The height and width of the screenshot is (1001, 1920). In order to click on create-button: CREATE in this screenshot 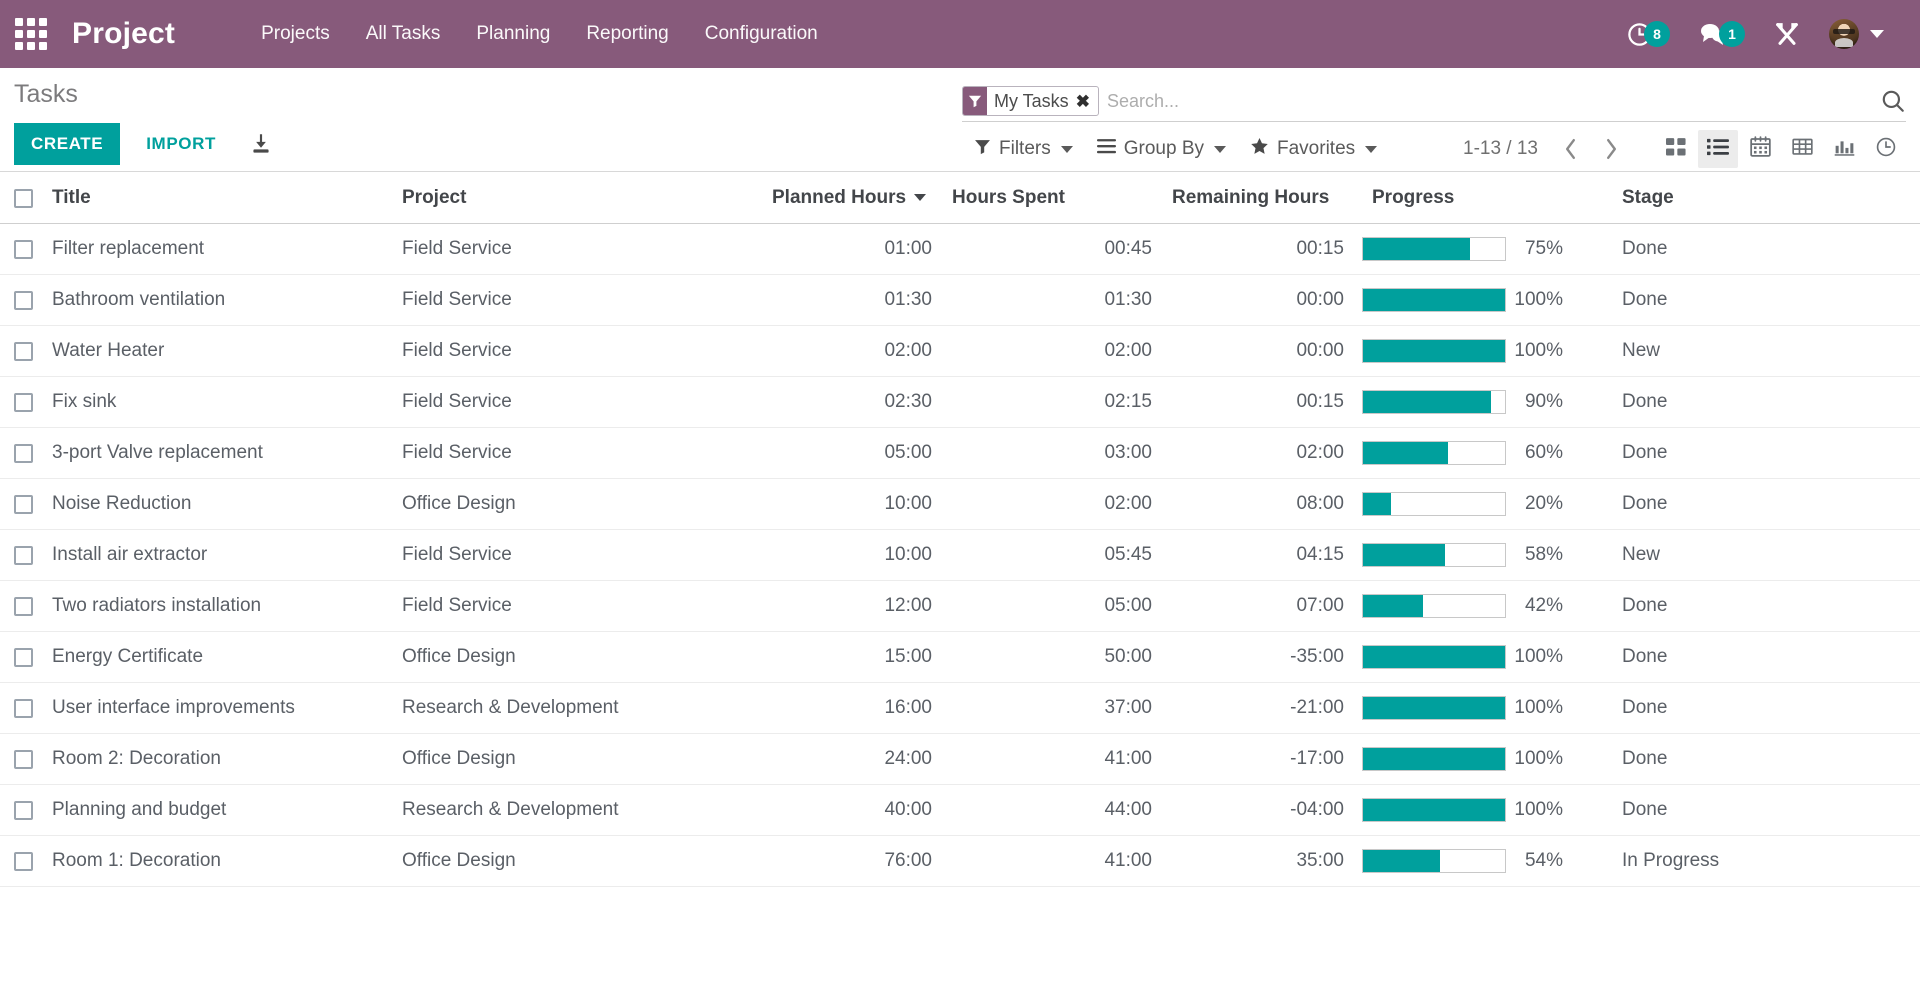, I will do `click(67, 144)`.